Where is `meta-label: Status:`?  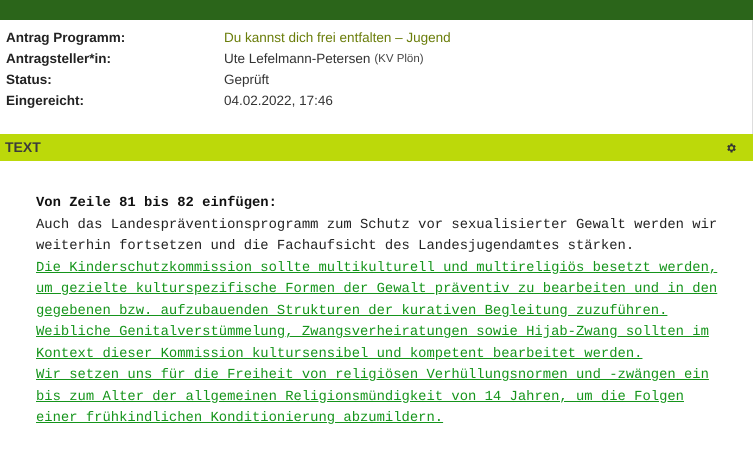
meta-label: Status: is located at coordinates (29, 80).